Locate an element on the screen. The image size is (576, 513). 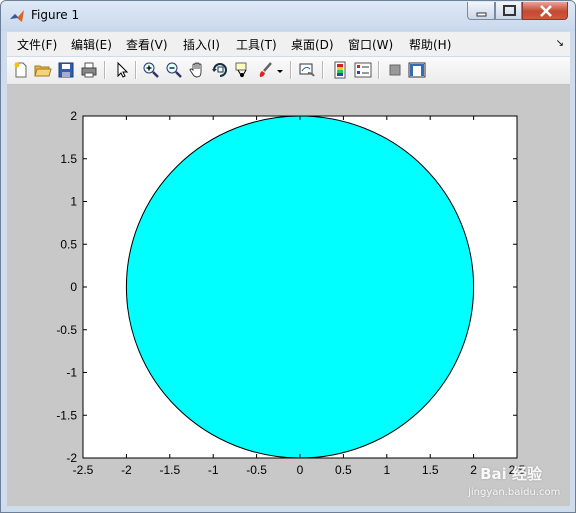
x-tick-label: 0.5 is located at coordinates (343, 470).